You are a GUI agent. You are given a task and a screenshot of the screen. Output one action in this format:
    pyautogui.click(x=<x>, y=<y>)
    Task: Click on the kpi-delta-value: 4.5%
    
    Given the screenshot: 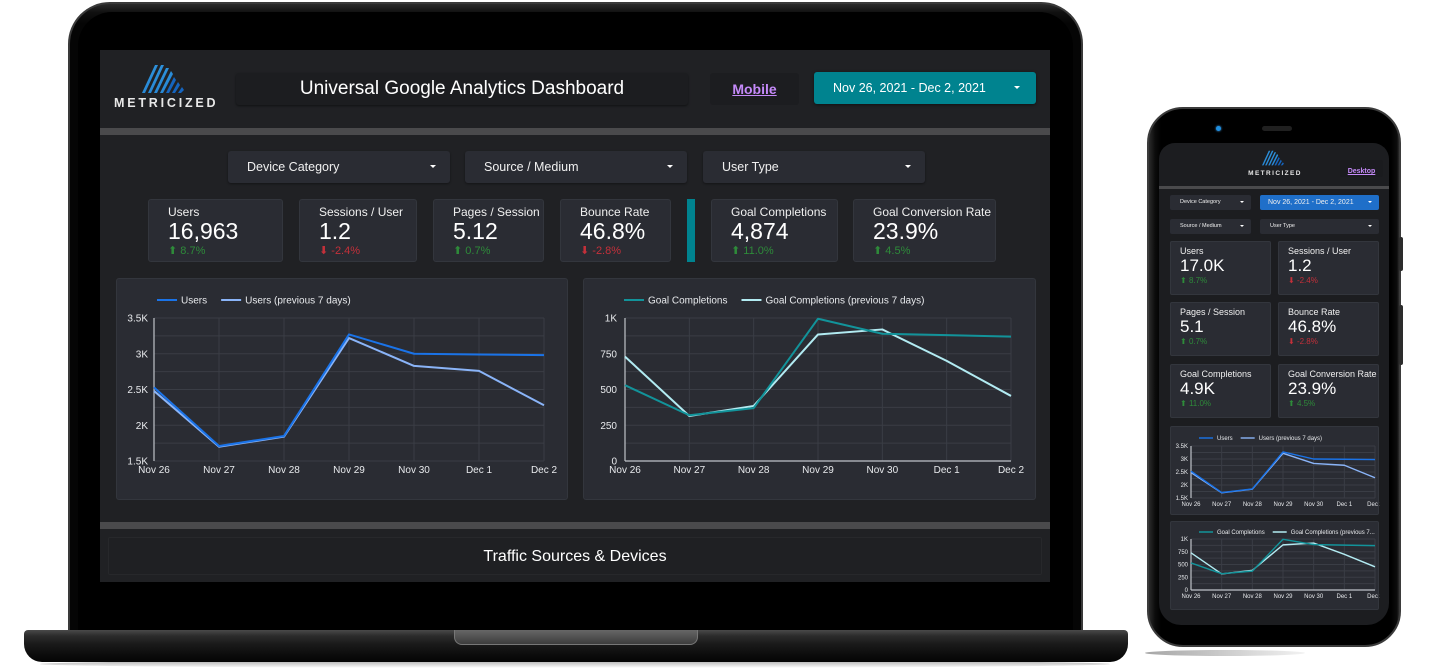 What is the action you would take?
    pyautogui.click(x=898, y=251)
    